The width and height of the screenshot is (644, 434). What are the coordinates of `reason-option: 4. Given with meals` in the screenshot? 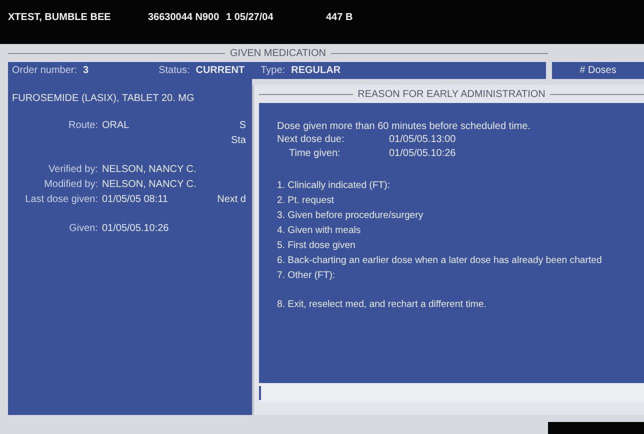 It's located at (458, 232).